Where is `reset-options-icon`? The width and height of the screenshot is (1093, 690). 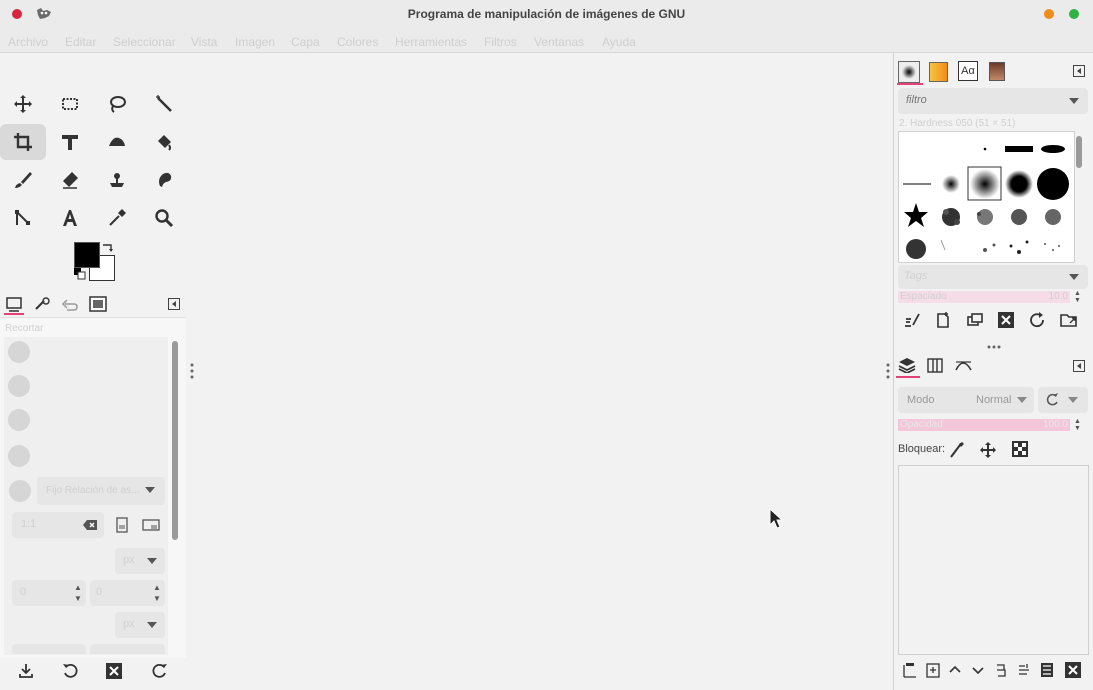 reset-options-icon is located at coordinates (160, 672).